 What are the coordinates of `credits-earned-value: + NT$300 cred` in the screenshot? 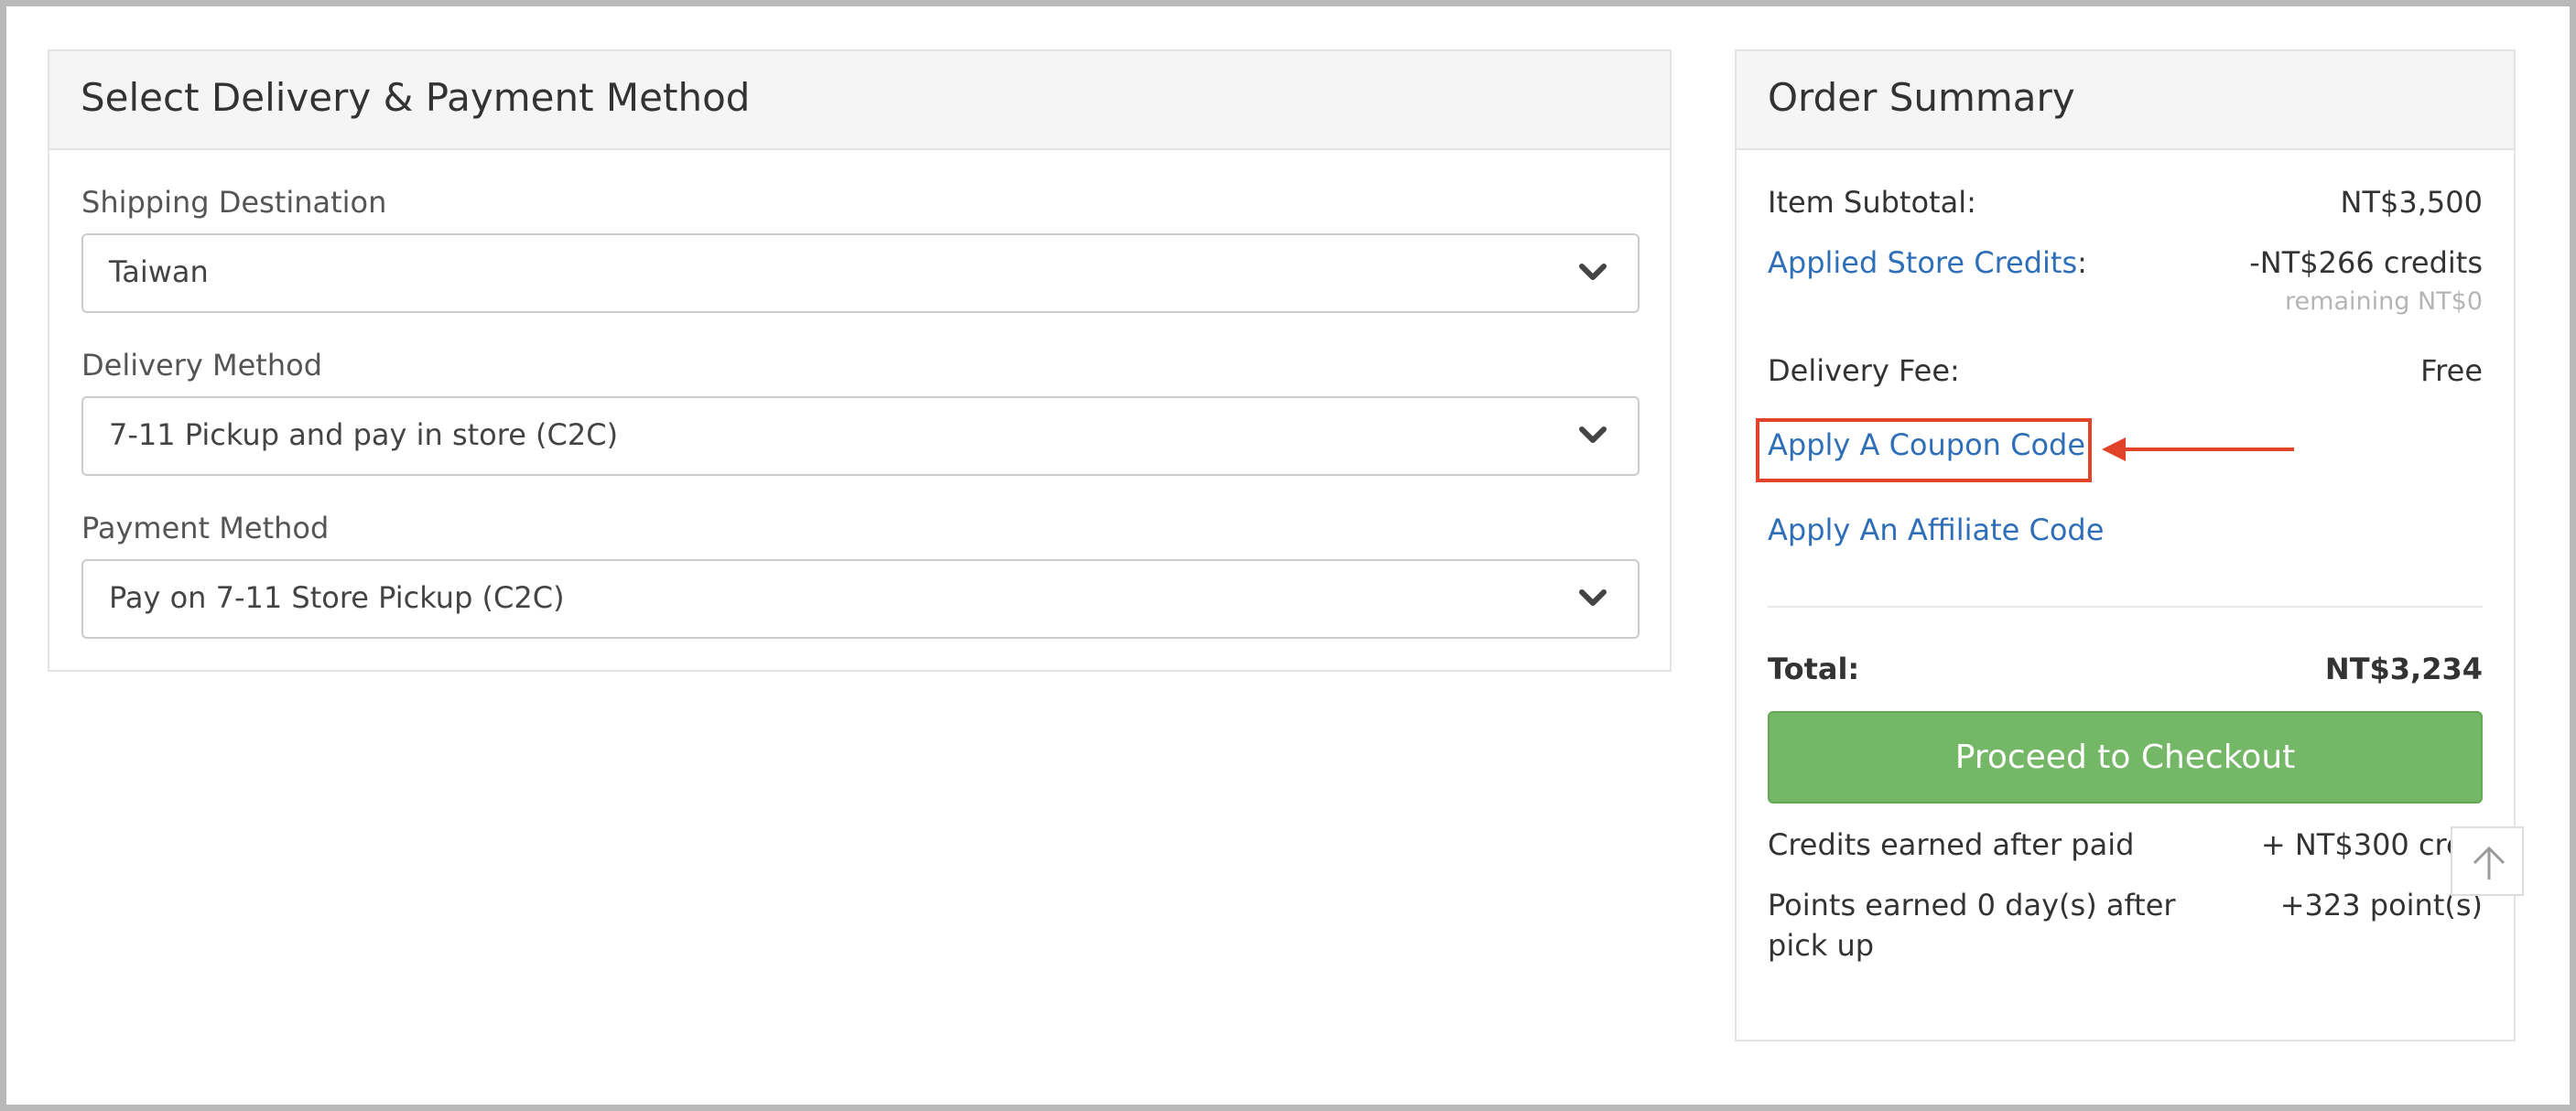 It's located at (2372, 844).